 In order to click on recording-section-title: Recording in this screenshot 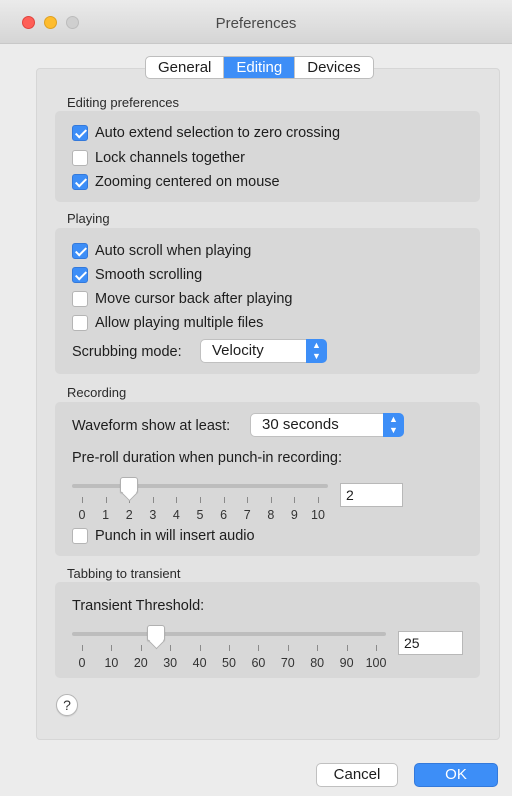, I will do `click(97, 392)`.